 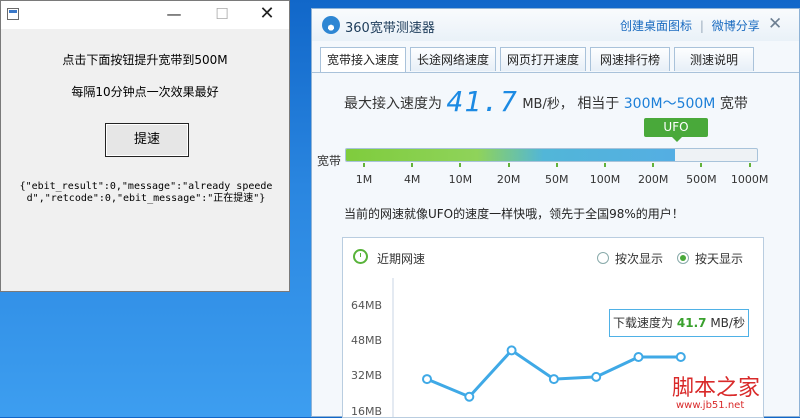 I want to click on instruction-text: 点击下面按钮提升宽带到500M, so click(x=145, y=60).